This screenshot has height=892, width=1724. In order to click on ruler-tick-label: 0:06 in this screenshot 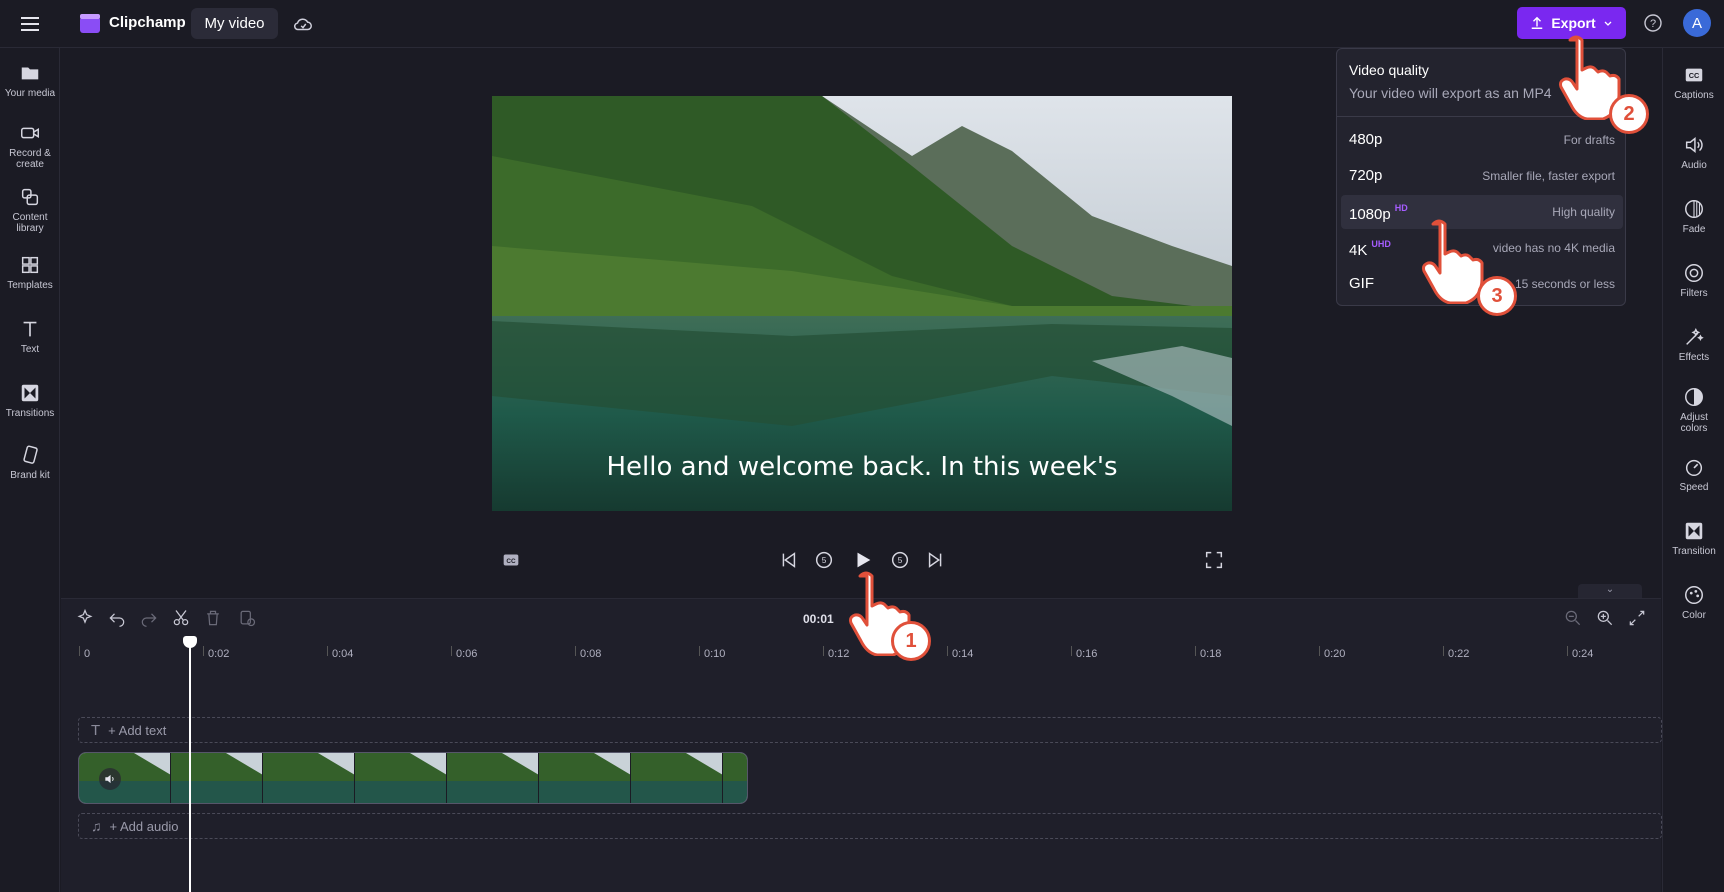, I will do `click(467, 654)`.